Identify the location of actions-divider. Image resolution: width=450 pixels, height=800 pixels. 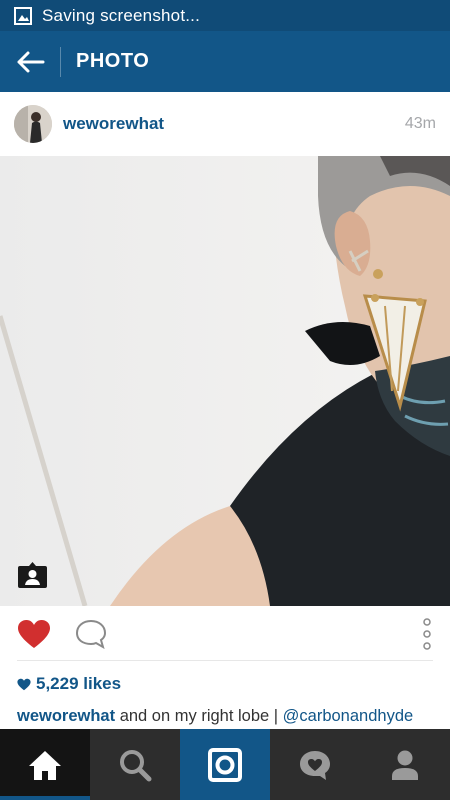
(225, 660).